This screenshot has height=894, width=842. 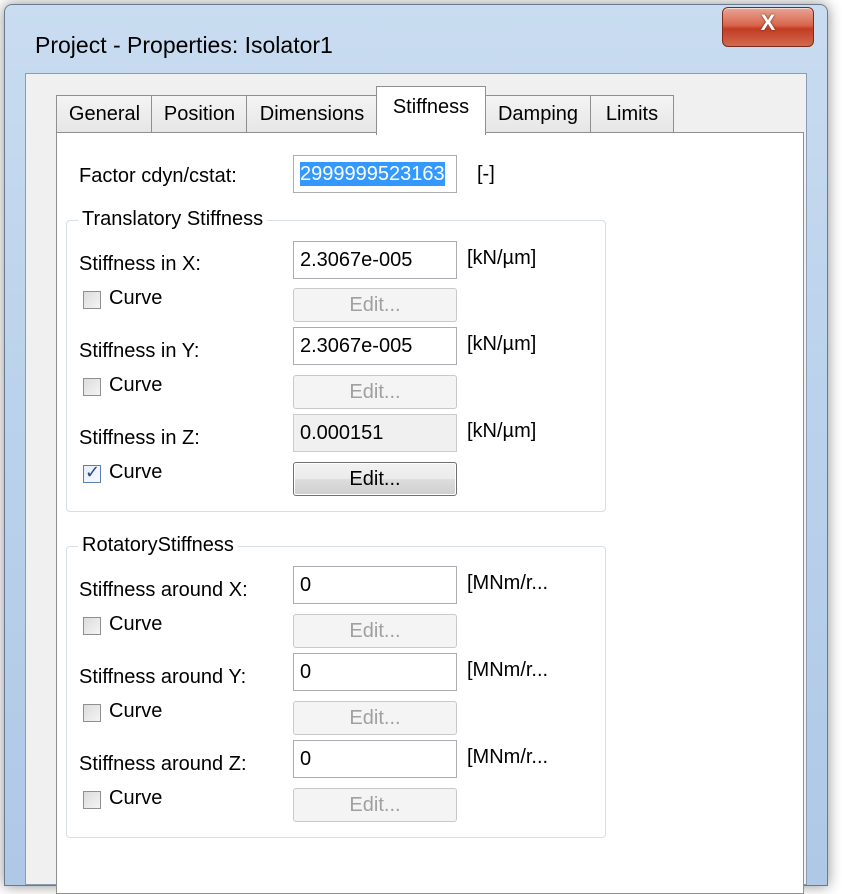 I want to click on stiffness-z-curve-label: Curve, so click(x=136, y=472).